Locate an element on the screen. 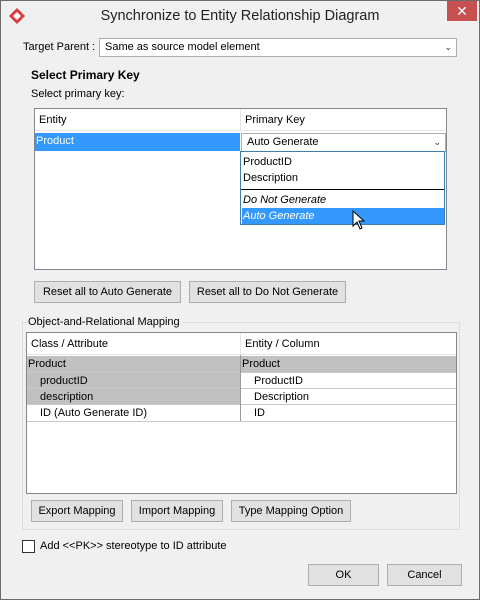  dropdown-separator is located at coordinates (342, 189).